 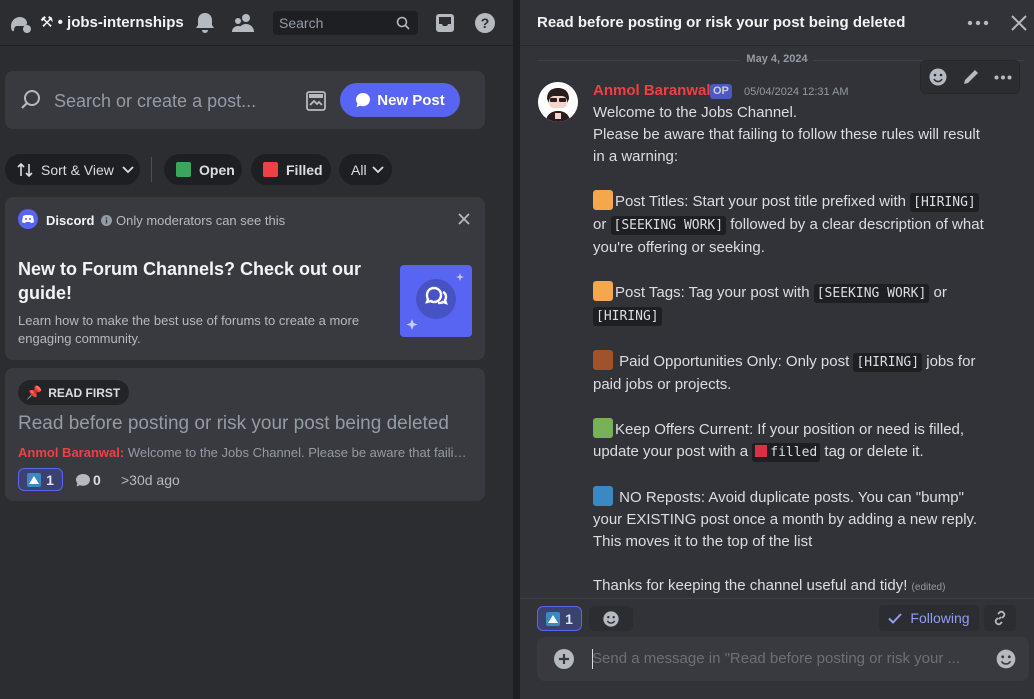 What do you see at coordinates (345, 23) in the screenshot?
I see `search-input: Search` at bounding box center [345, 23].